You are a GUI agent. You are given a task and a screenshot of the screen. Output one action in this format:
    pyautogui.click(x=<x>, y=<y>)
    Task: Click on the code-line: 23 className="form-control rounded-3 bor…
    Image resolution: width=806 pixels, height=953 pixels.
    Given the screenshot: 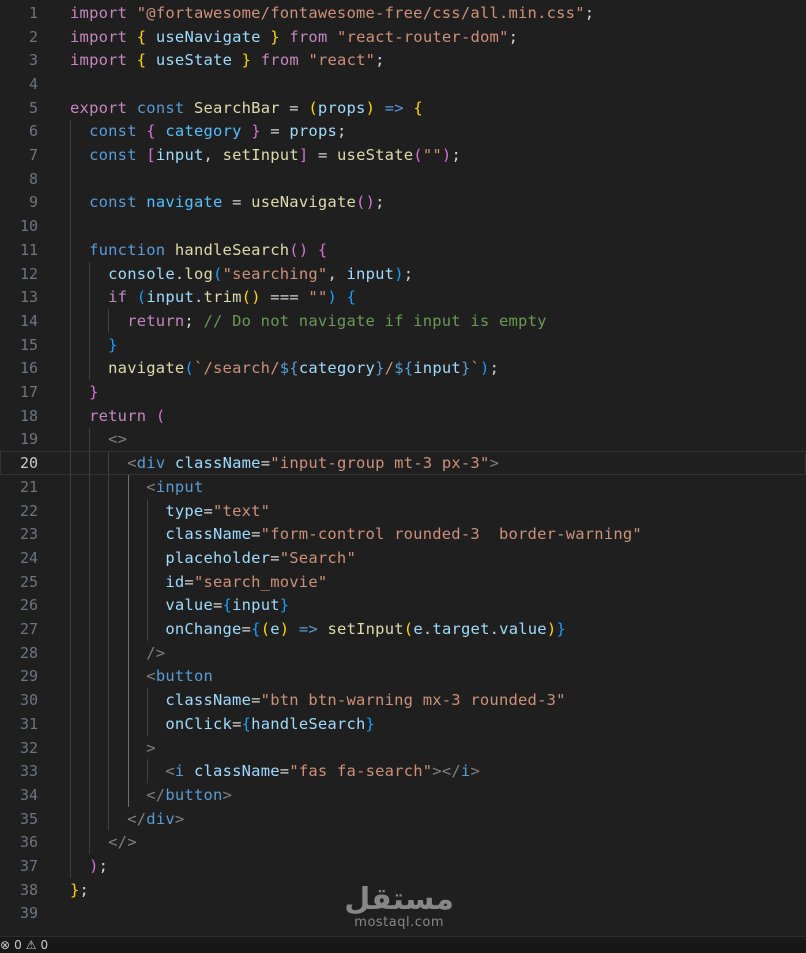 What is the action you would take?
    pyautogui.click(x=403, y=534)
    